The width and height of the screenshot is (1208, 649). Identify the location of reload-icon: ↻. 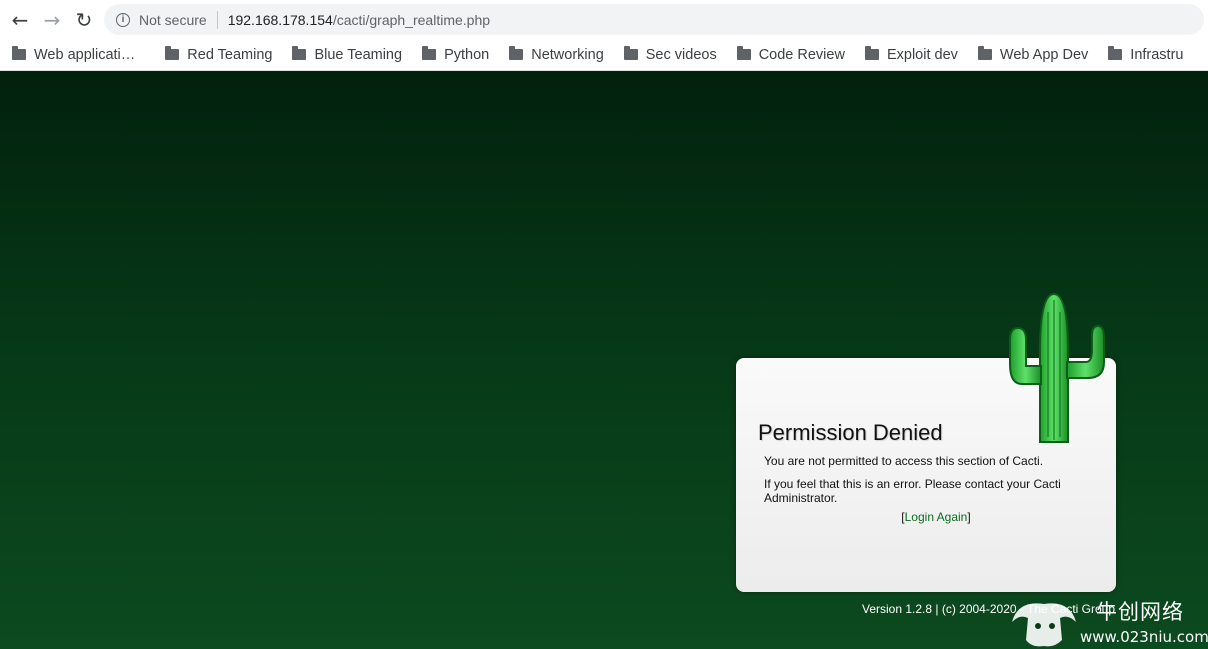
(84, 20).